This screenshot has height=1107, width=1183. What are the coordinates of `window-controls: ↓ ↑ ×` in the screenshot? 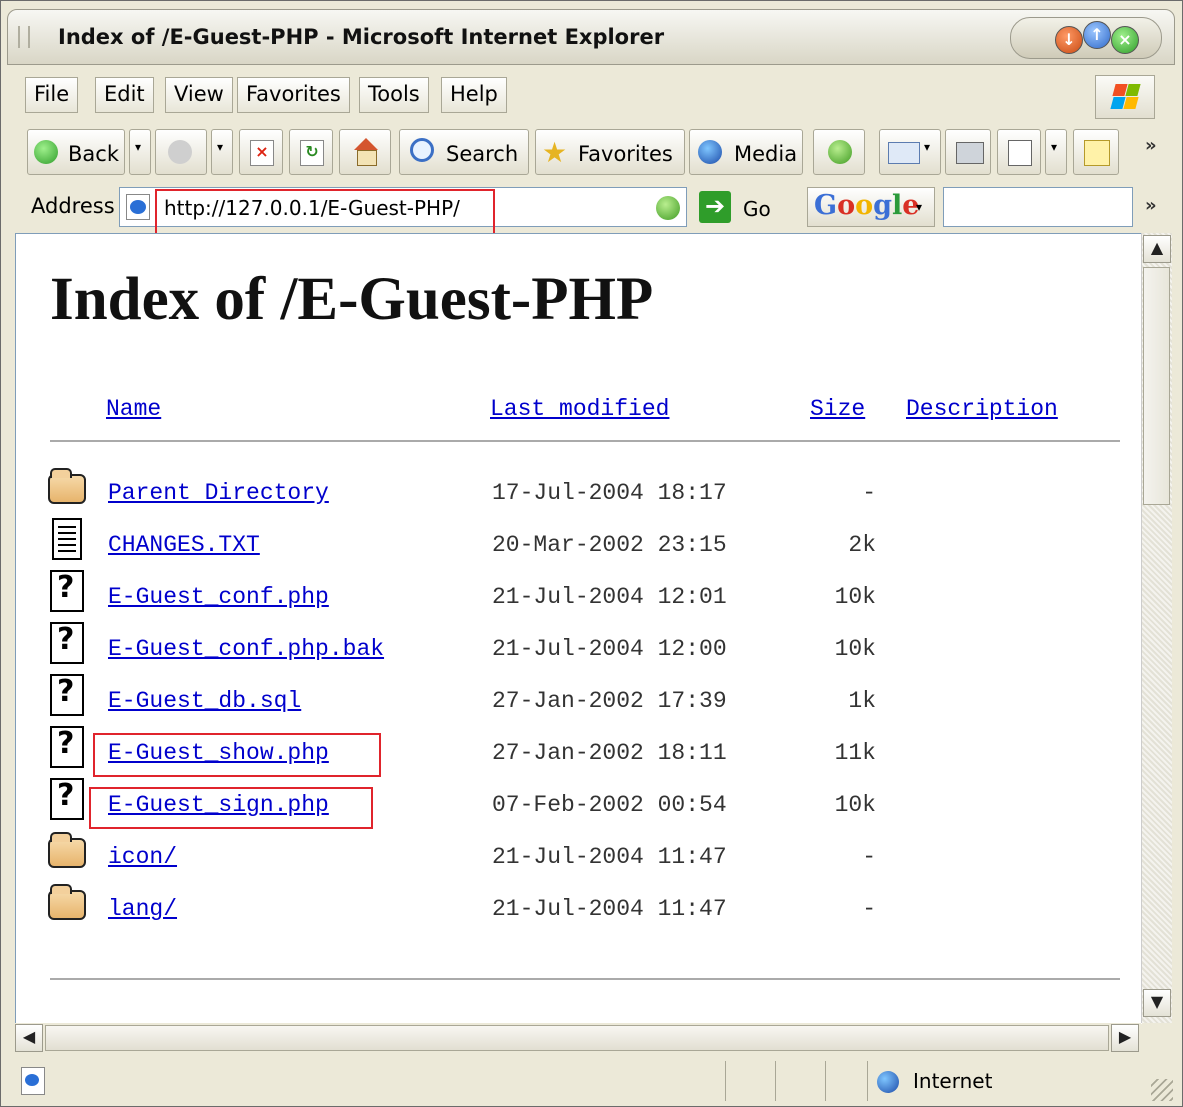 It's located at (1086, 38).